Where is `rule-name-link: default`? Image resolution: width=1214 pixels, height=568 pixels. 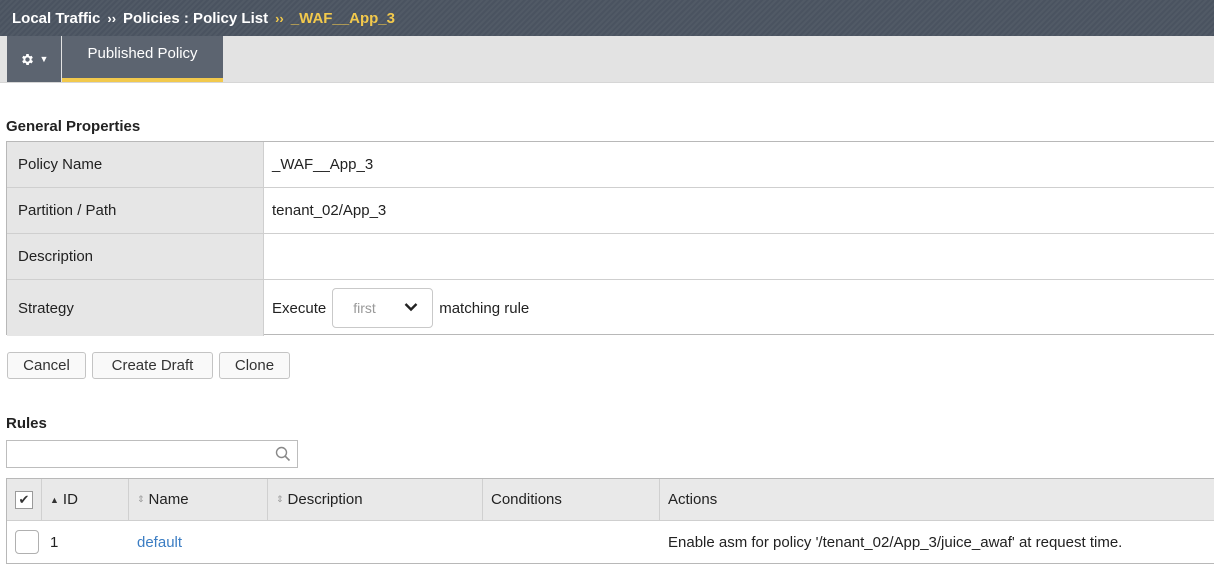 rule-name-link: default is located at coordinates (159, 542).